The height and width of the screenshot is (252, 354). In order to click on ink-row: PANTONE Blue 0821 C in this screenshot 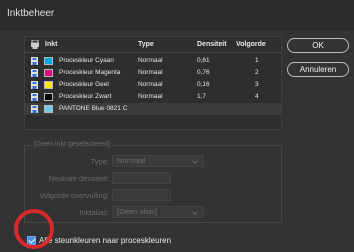, I will do `click(153, 109)`.